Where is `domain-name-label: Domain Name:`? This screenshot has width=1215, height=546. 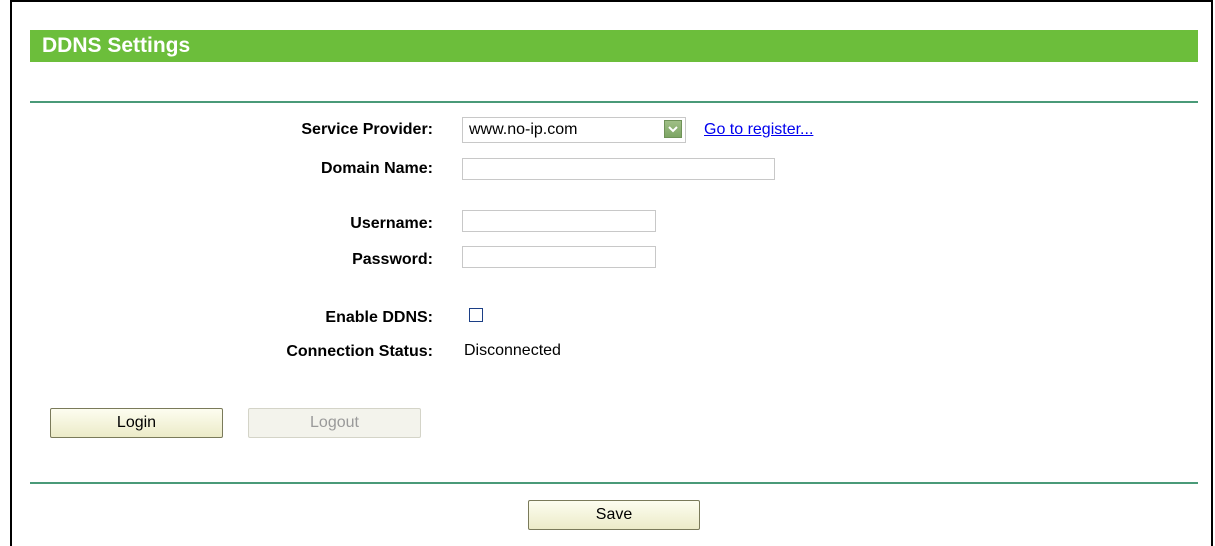
domain-name-label: Domain Name: is located at coordinates (376, 168).